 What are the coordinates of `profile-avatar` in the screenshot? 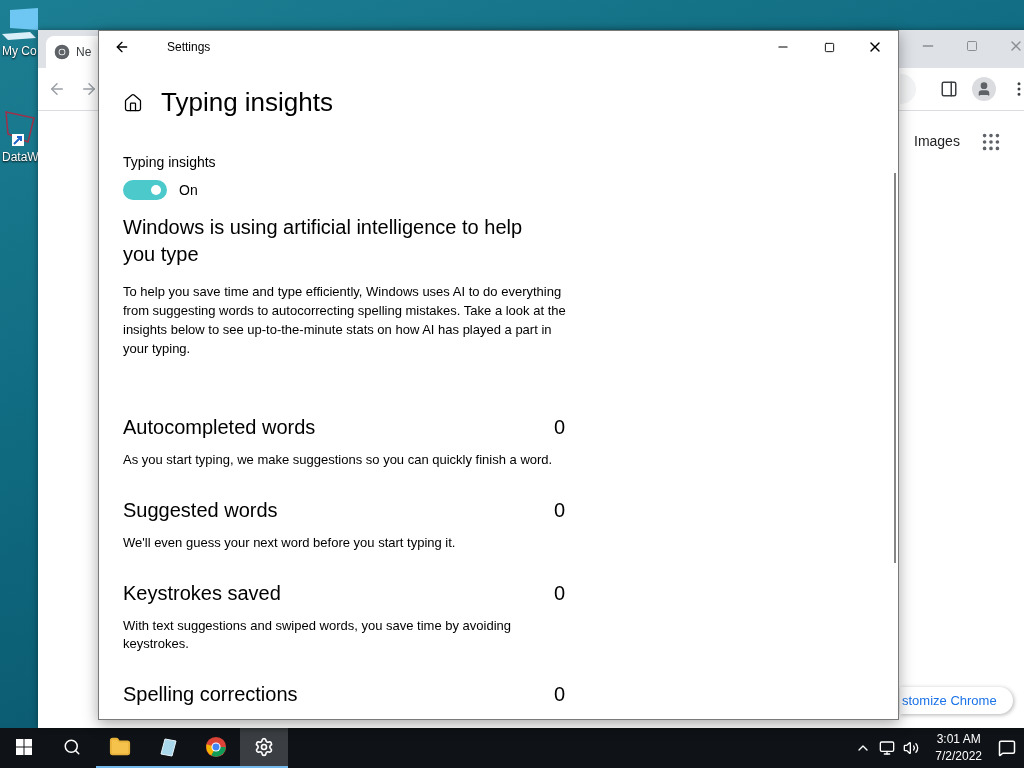 It's located at (984, 89).